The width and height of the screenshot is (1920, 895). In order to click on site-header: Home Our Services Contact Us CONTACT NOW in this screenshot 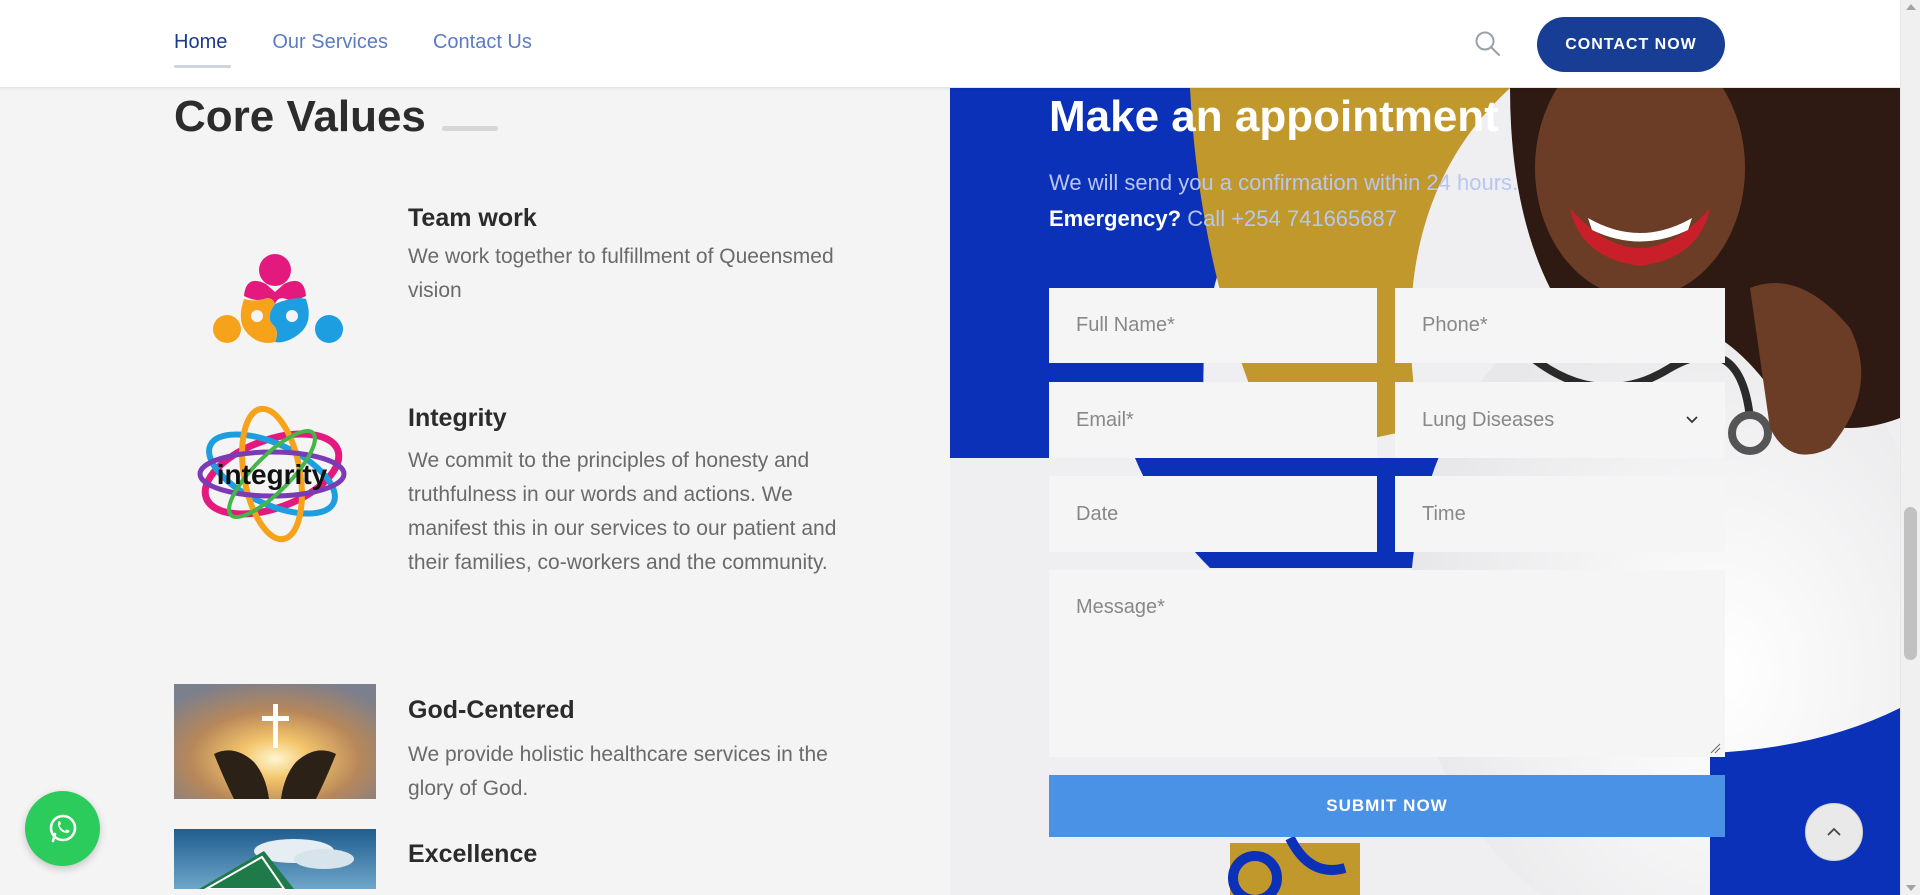, I will do `click(950, 44)`.